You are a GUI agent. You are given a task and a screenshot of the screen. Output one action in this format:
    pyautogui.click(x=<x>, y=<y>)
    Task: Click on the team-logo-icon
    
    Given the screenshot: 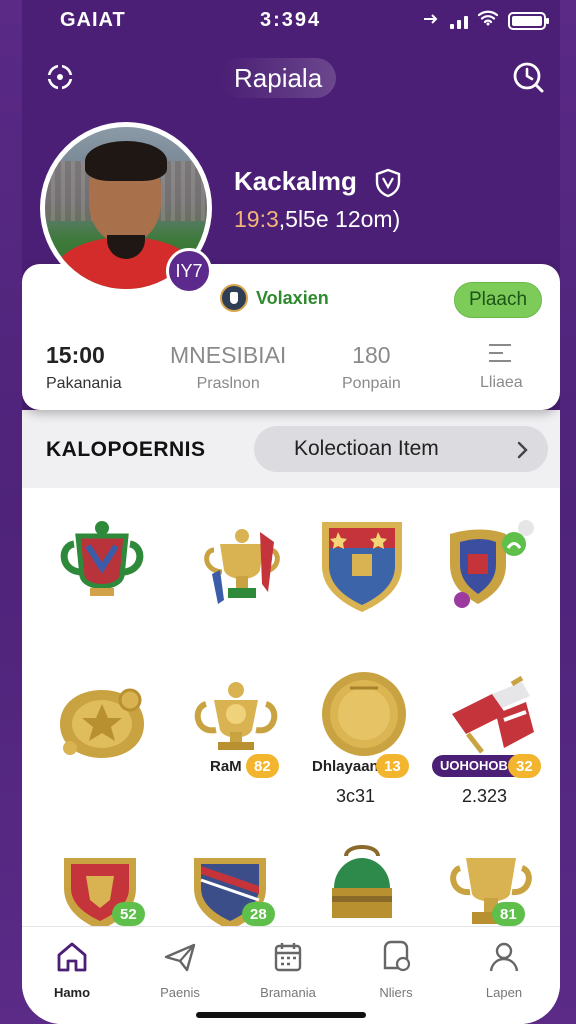 What is the action you would take?
    pyautogui.click(x=234, y=298)
    